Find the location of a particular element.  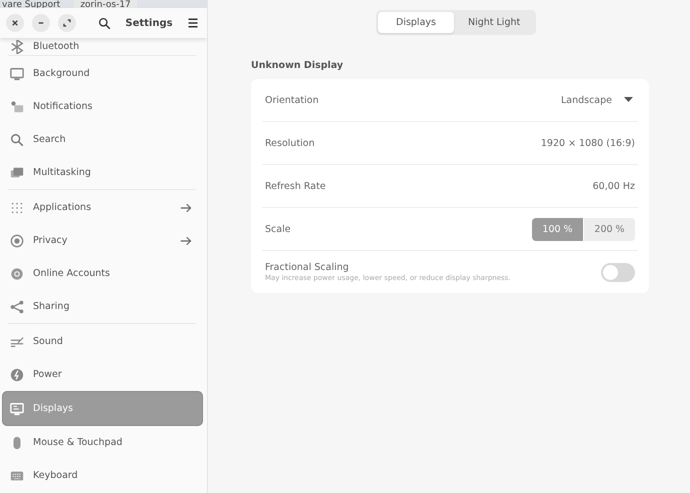

section-title: Unknown Display is located at coordinates (297, 65).